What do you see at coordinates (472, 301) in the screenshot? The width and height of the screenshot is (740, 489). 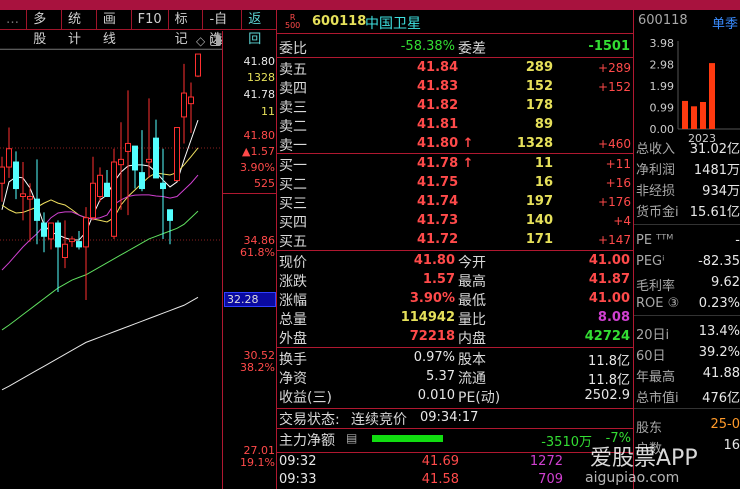 I see `stat-label: 最低` at bounding box center [472, 301].